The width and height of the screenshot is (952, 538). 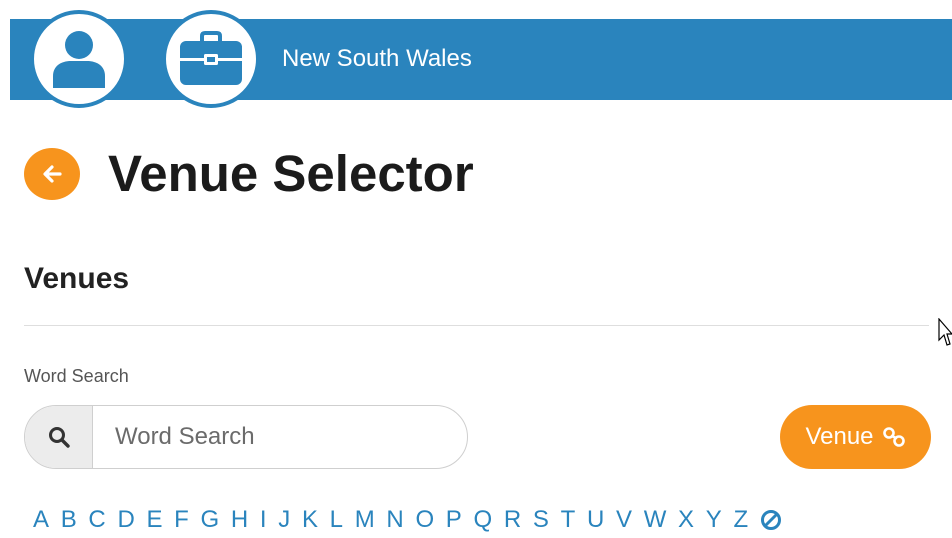 I want to click on letter-e-link: E, so click(x=154, y=520).